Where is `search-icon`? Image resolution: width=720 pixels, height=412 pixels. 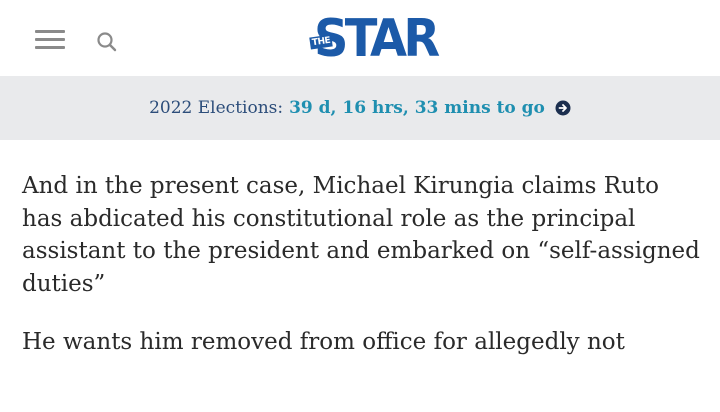 search-icon is located at coordinates (107, 42).